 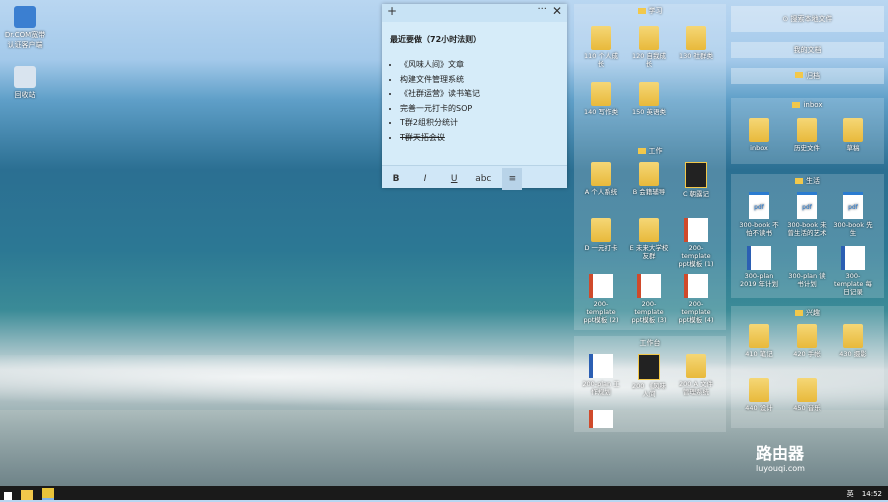 I want to click on fence-header: 学习, so click(x=650, y=11).